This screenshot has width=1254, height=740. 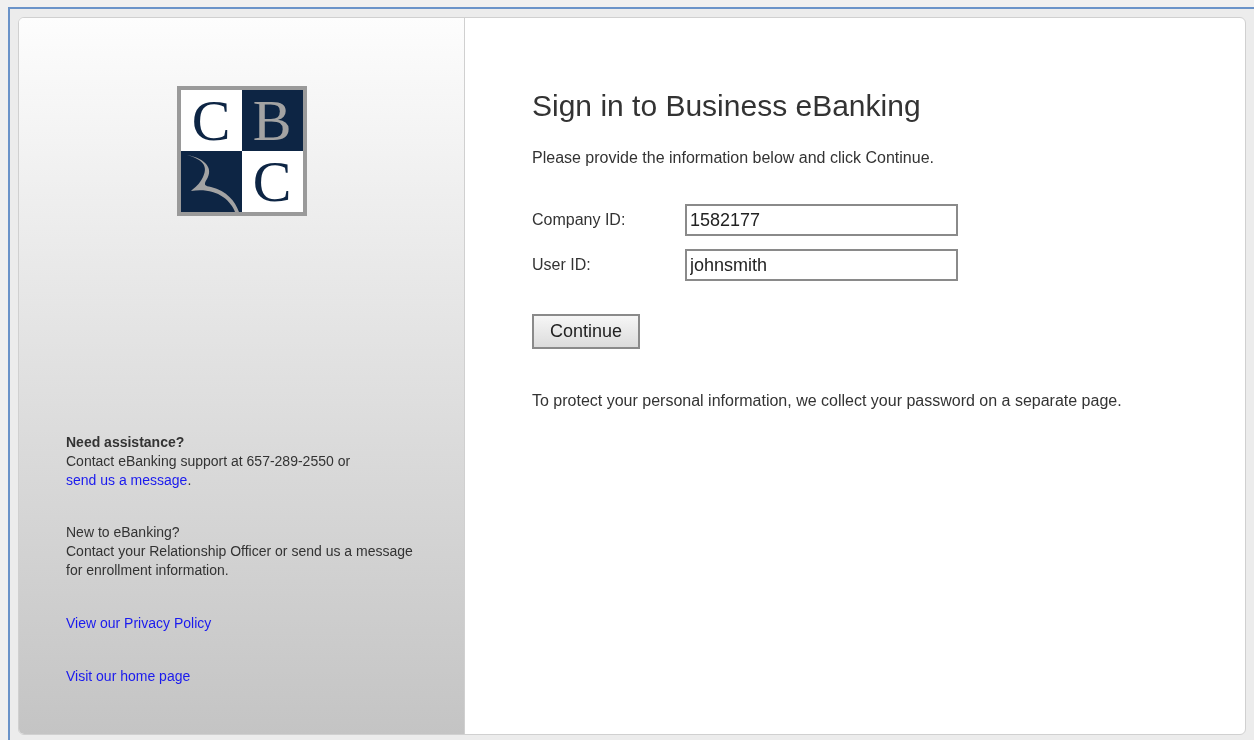 What do you see at coordinates (139, 623) in the screenshot?
I see `footer-link: View our Privacy Policy` at bounding box center [139, 623].